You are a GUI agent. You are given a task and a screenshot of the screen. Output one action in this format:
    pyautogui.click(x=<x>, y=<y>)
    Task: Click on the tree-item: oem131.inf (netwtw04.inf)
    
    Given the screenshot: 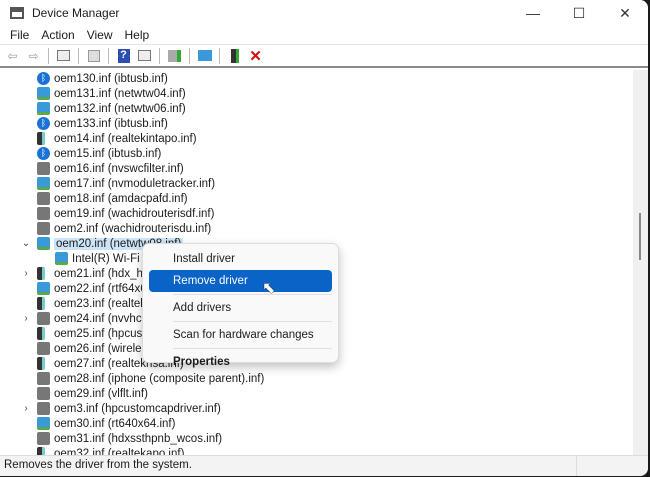 What is the action you would take?
    pyautogui.click(x=316, y=93)
    